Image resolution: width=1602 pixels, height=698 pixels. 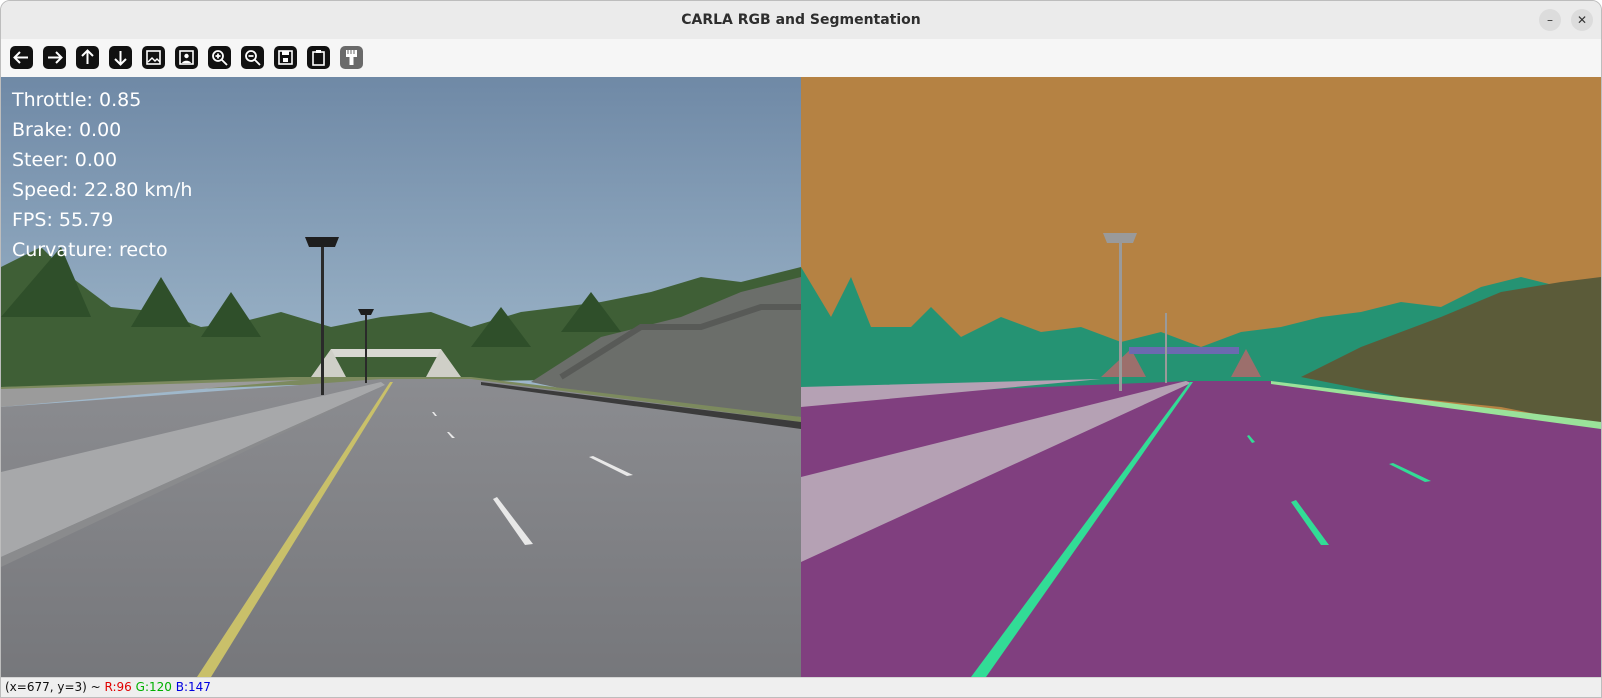 I want to click on pixel-blue-value: B:147, so click(x=193, y=687).